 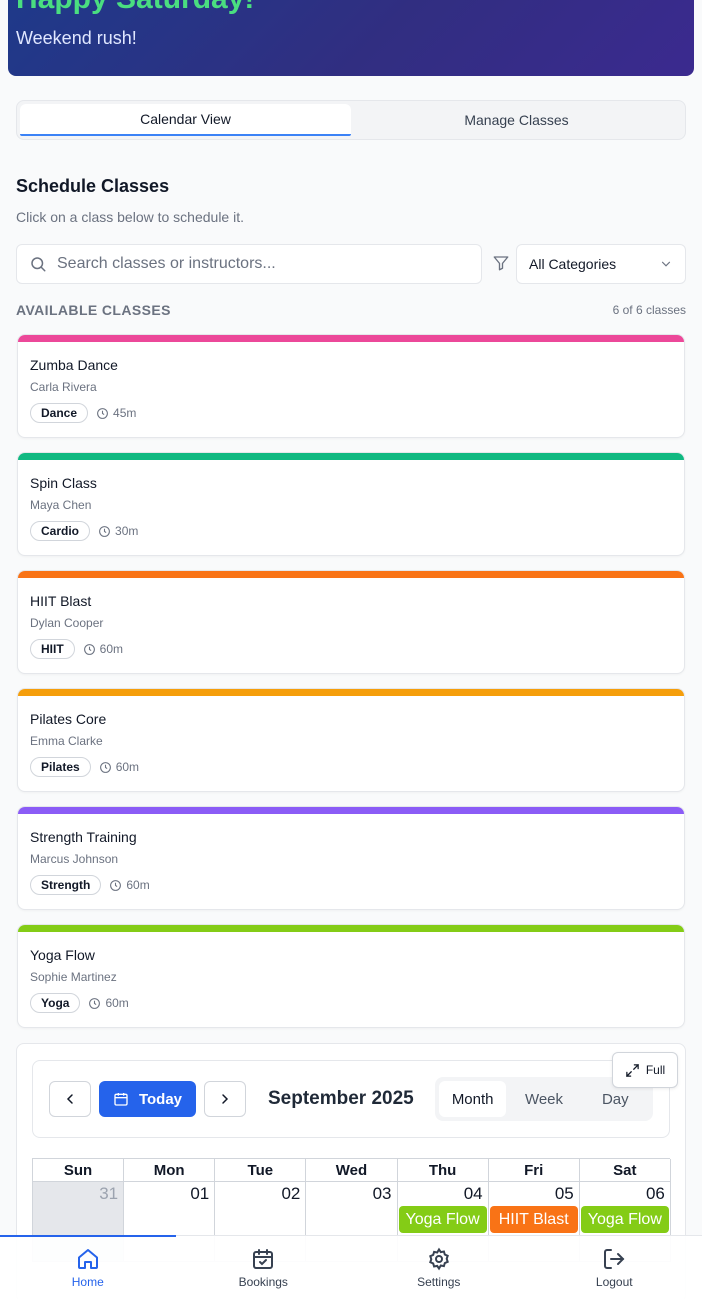 What do you see at coordinates (614, 1258) in the screenshot?
I see `logout-icon` at bounding box center [614, 1258].